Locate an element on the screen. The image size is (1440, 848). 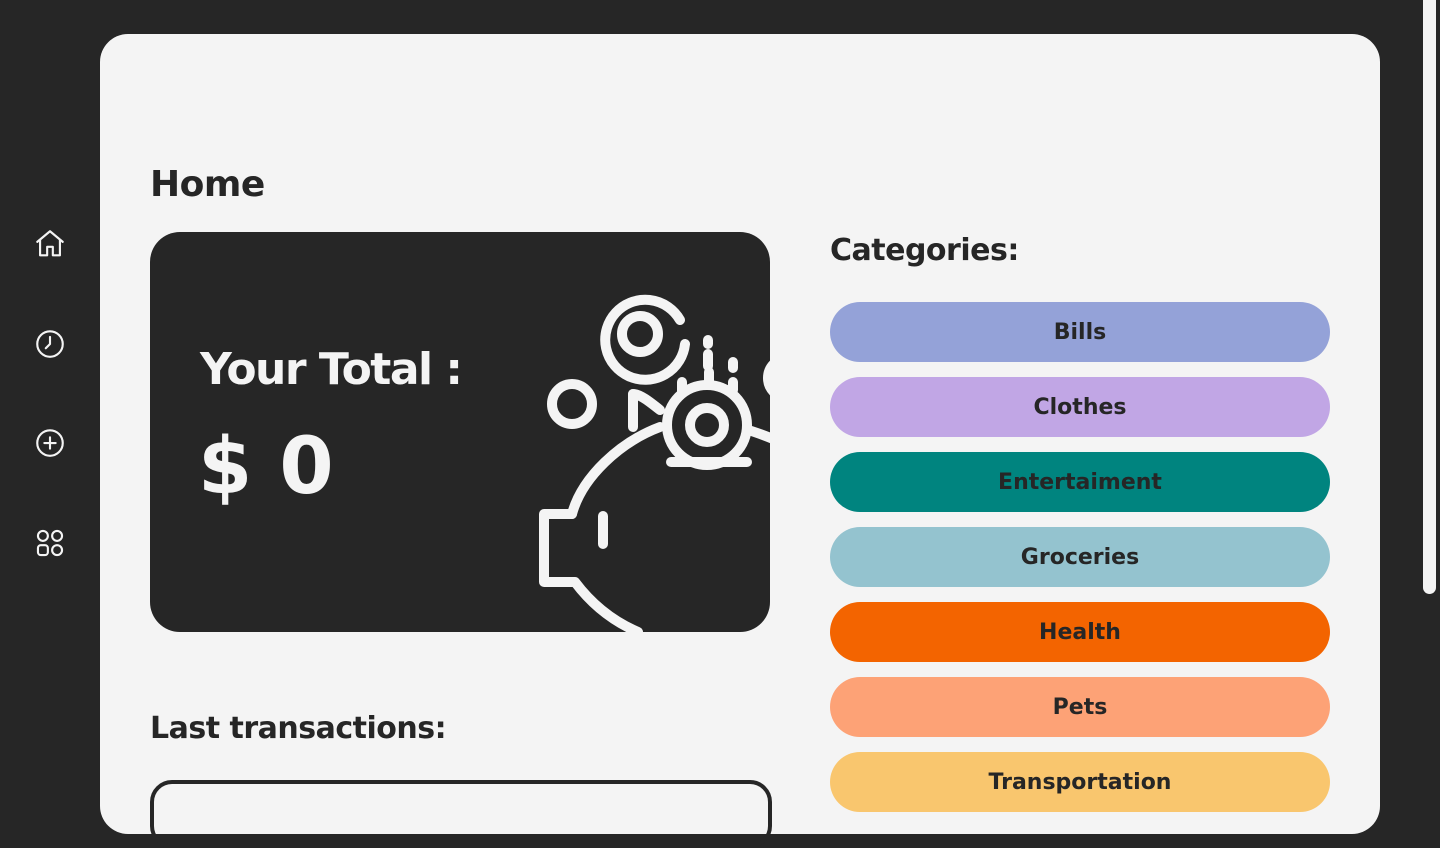
category-transportation: Transportation is located at coordinates (1080, 782).